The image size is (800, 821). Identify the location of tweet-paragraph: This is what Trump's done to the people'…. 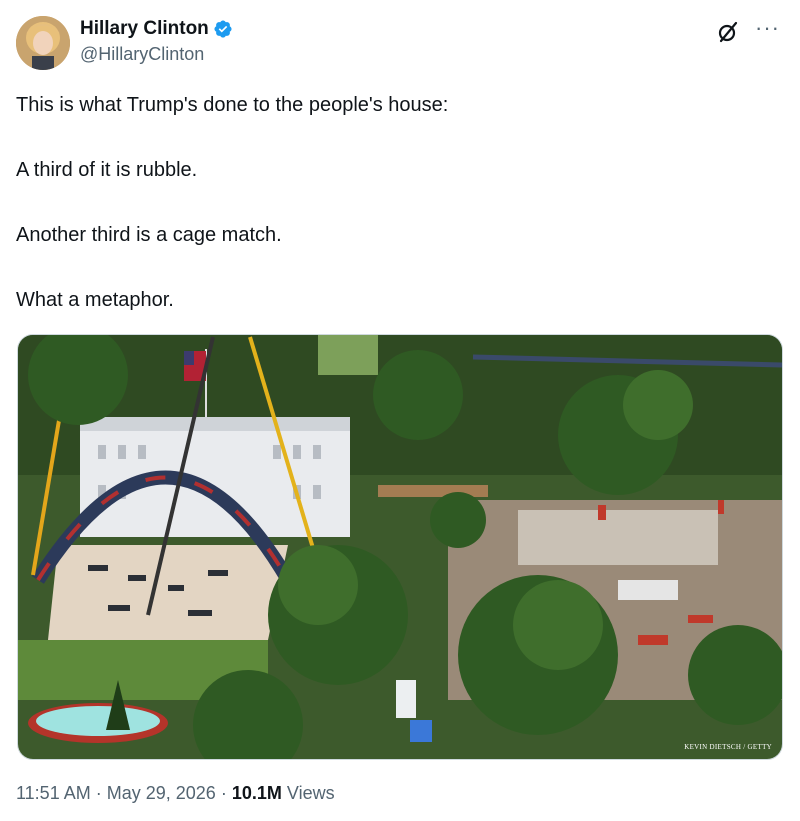
(232, 105).